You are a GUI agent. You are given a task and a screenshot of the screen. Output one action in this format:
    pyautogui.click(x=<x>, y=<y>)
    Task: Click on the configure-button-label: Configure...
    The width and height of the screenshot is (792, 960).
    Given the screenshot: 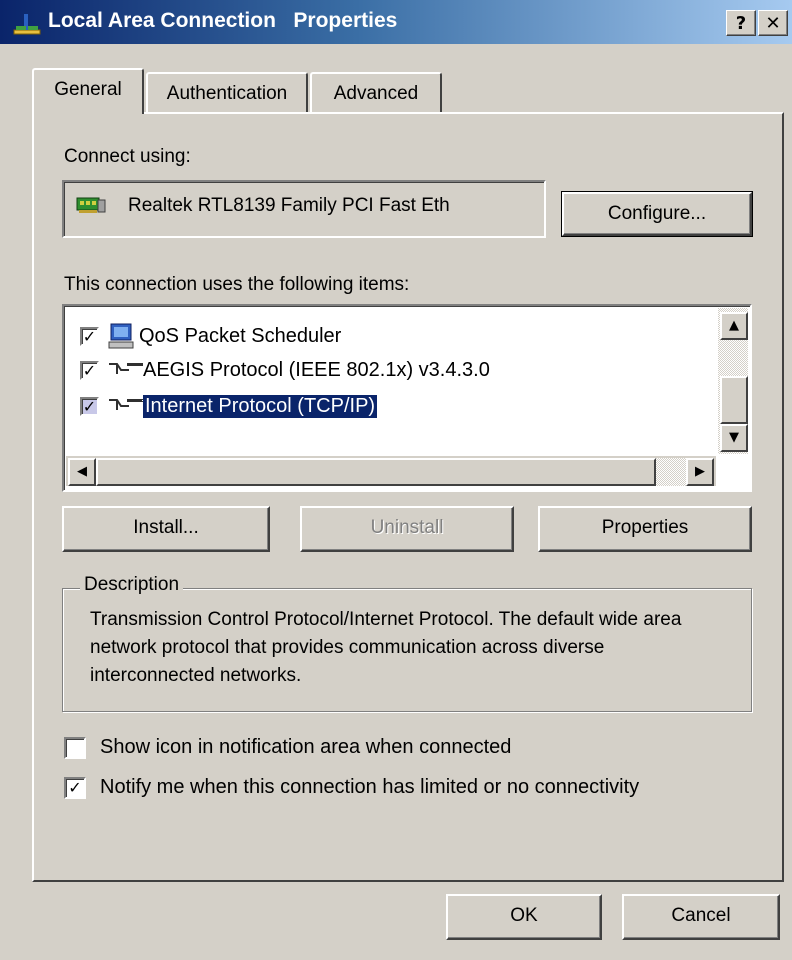 What is the action you would take?
    pyautogui.click(x=657, y=213)
    